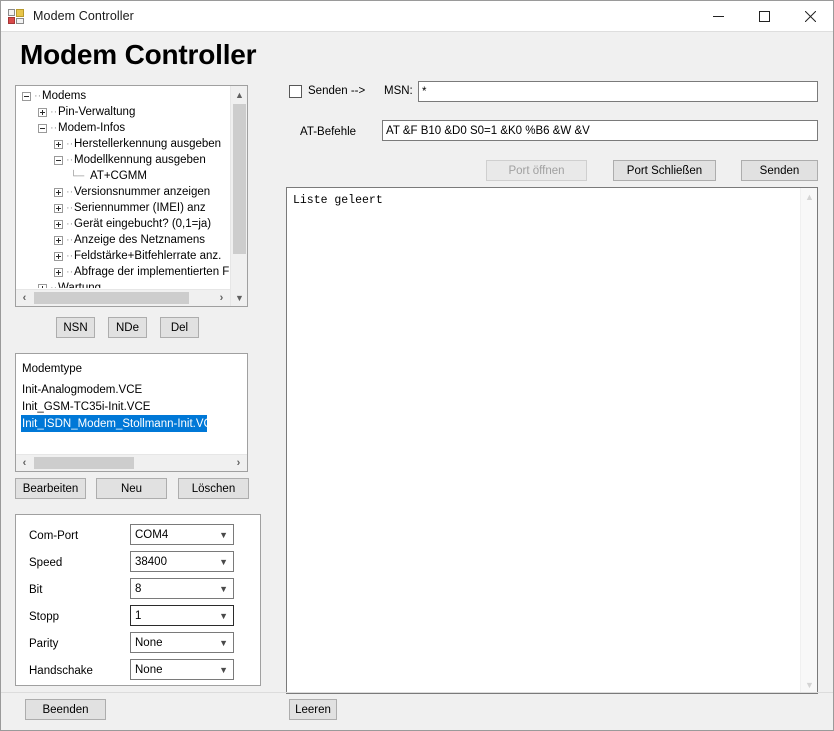 The width and height of the screenshot is (834, 731). Describe the element at coordinates (122, 192) in the screenshot. I see `tree-node: ·· Versionsnummer anzeigen` at that location.